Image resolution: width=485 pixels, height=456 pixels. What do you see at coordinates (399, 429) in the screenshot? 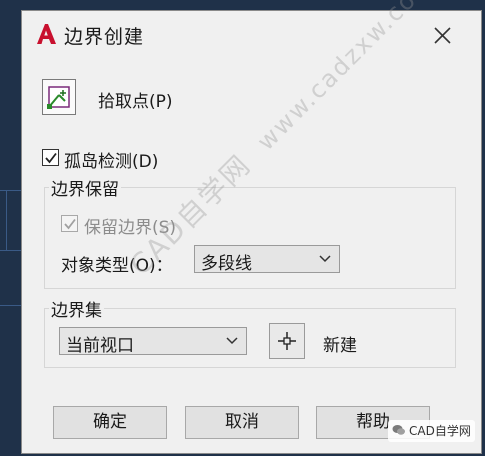
I see `wechat-icon` at bounding box center [399, 429].